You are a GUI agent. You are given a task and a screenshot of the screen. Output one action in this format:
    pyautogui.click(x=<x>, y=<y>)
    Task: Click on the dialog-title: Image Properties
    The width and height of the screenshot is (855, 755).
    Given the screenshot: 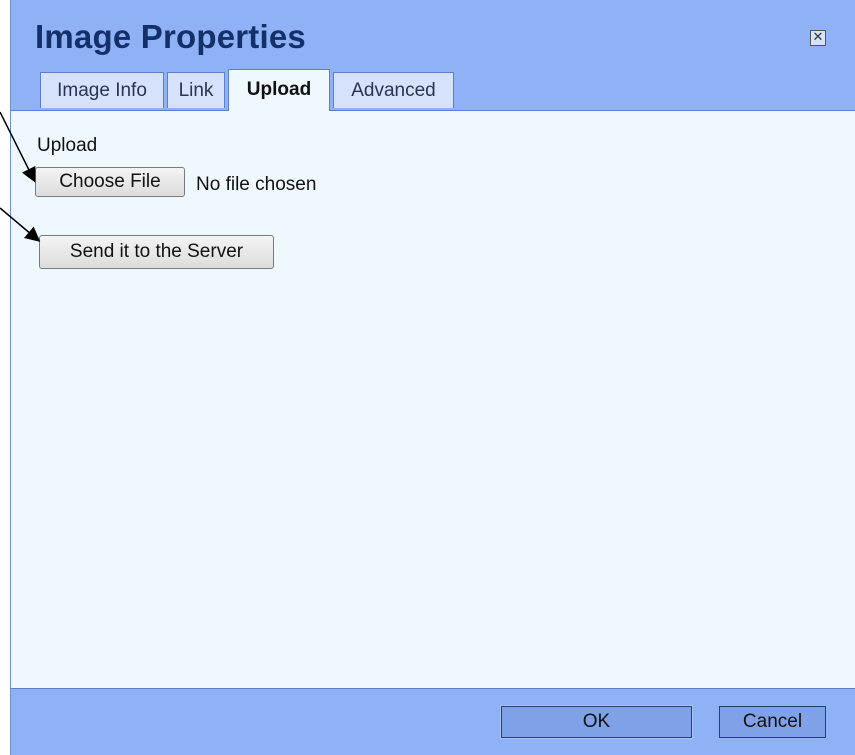 What is the action you would take?
    pyautogui.click(x=170, y=36)
    